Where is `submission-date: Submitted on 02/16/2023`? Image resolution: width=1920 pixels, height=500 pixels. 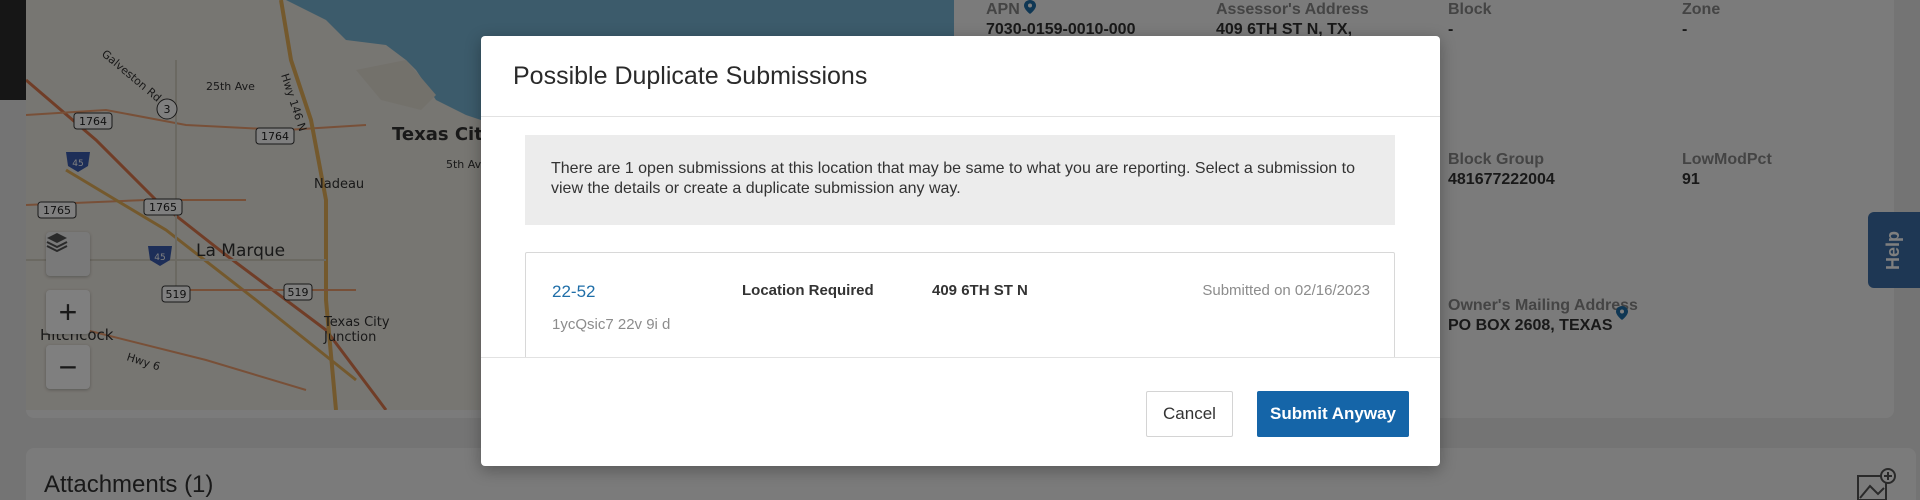
submission-date: Submitted on 02/16/2023 is located at coordinates (1286, 290).